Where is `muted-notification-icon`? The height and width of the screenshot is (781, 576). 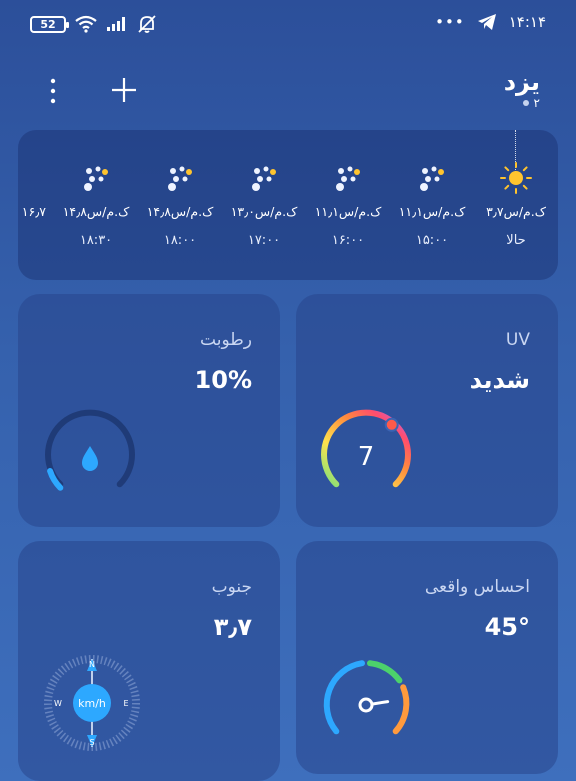
muted-notification-icon is located at coordinates (147, 24).